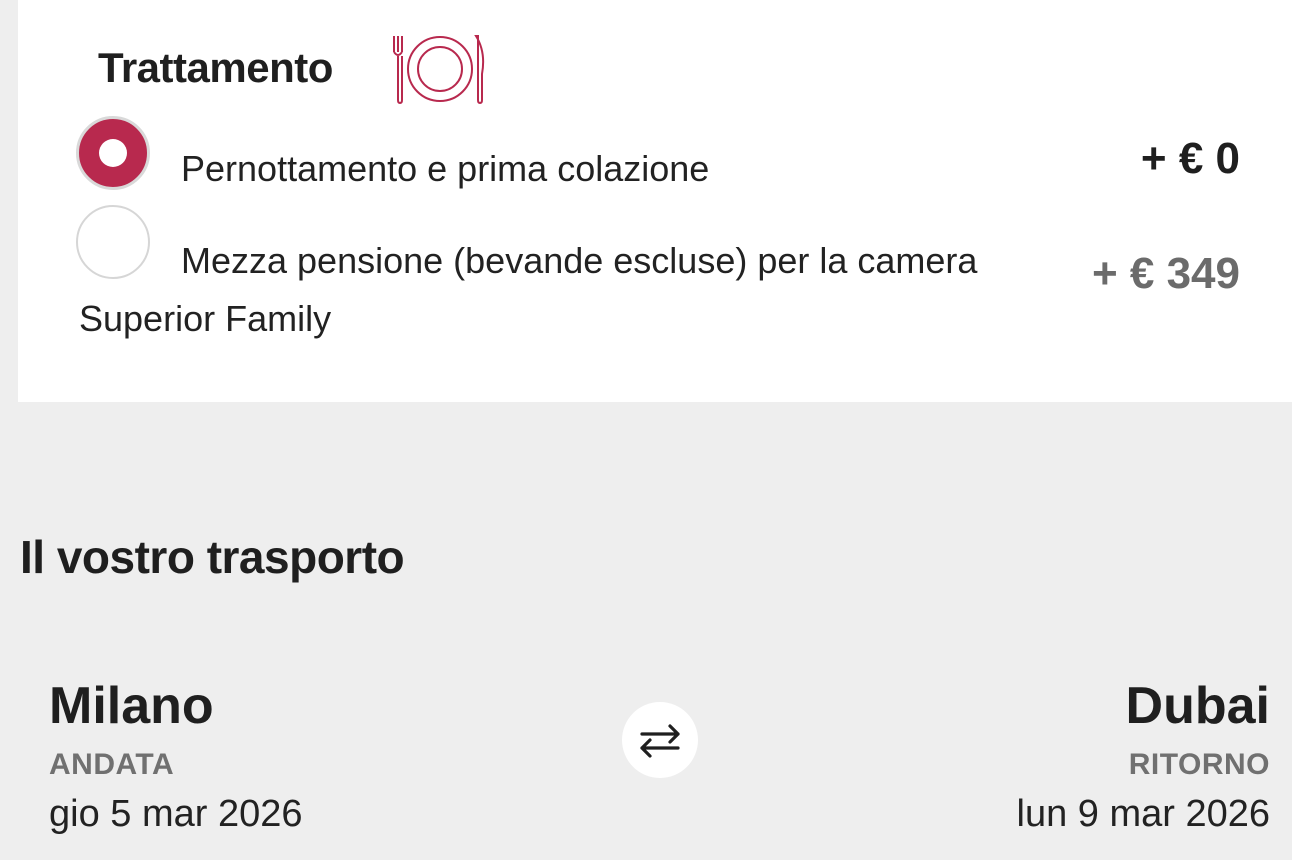 The width and height of the screenshot is (1292, 860). What do you see at coordinates (113, 242) in the screenshot?
I see `radio-unselected` at bounding box center [113, 242].